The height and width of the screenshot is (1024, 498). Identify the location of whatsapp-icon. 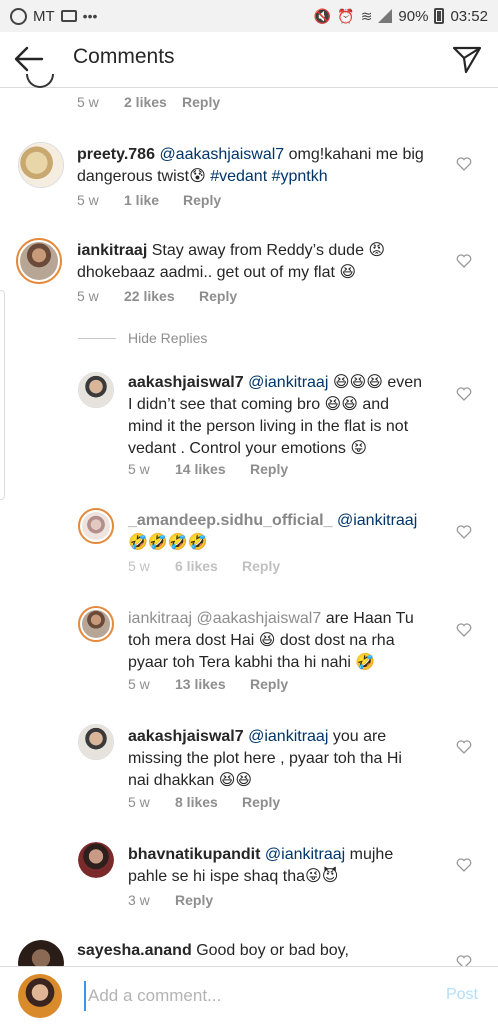
(18, 16).